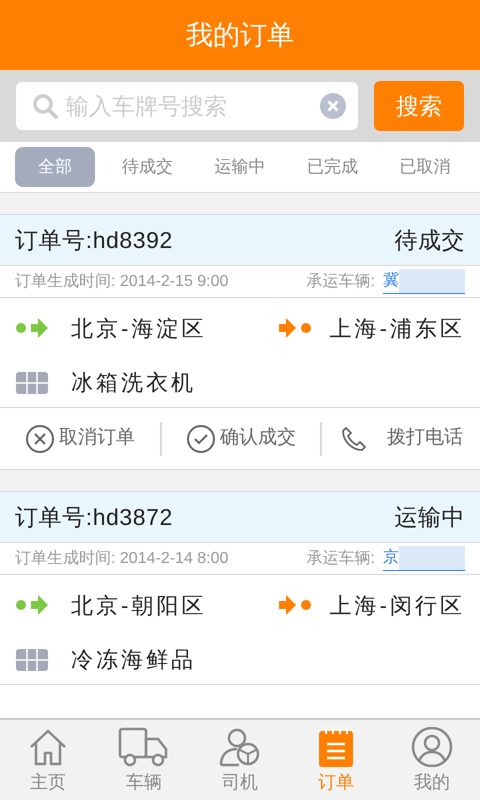  I want to click on filter-tab: 待成交, so click(148, 167).